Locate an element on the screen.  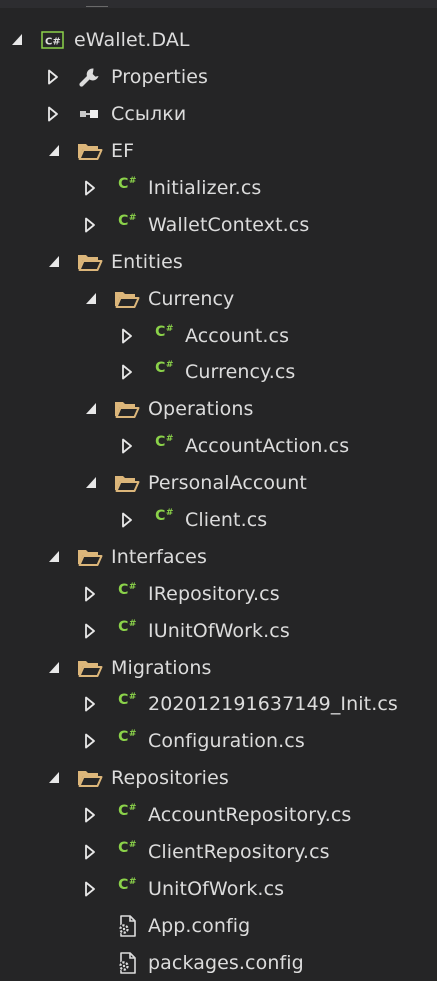
tree-row-file: C # 202012191637149_Init.cs is located at coordinates (218, 704).